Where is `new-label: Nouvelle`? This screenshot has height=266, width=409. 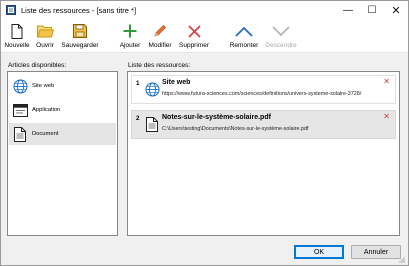
new-label: Nouvelle is located at coordinates (17, 45).